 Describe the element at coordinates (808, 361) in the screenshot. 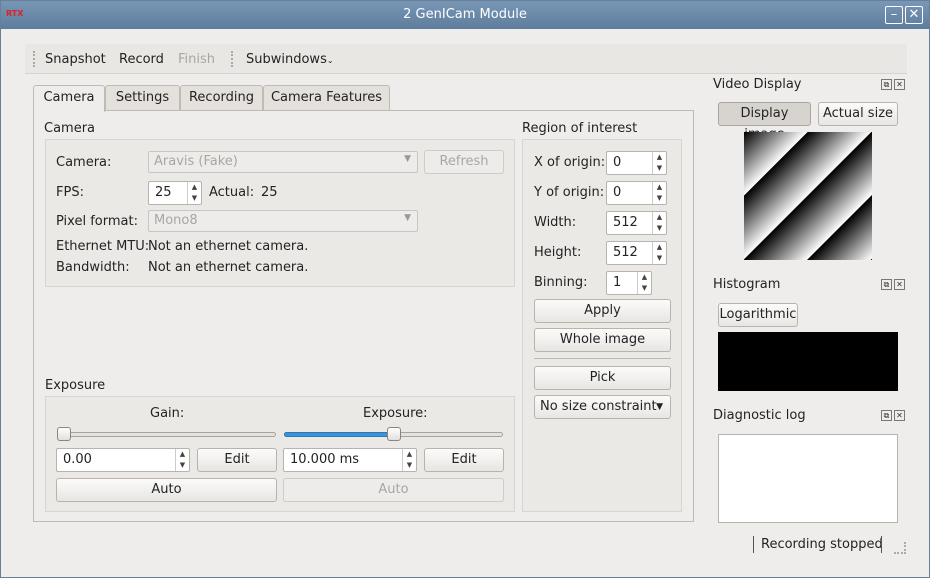

I see `histogram-plot` at that location.